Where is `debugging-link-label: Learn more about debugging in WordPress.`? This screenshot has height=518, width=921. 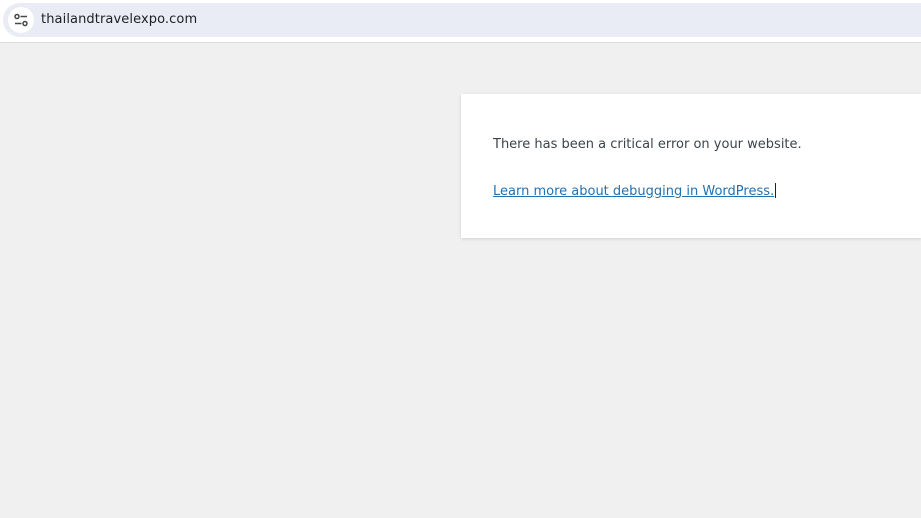
debugging-link-label: Learn more about debugging in WordPress. is located at coordinates (634, 191).